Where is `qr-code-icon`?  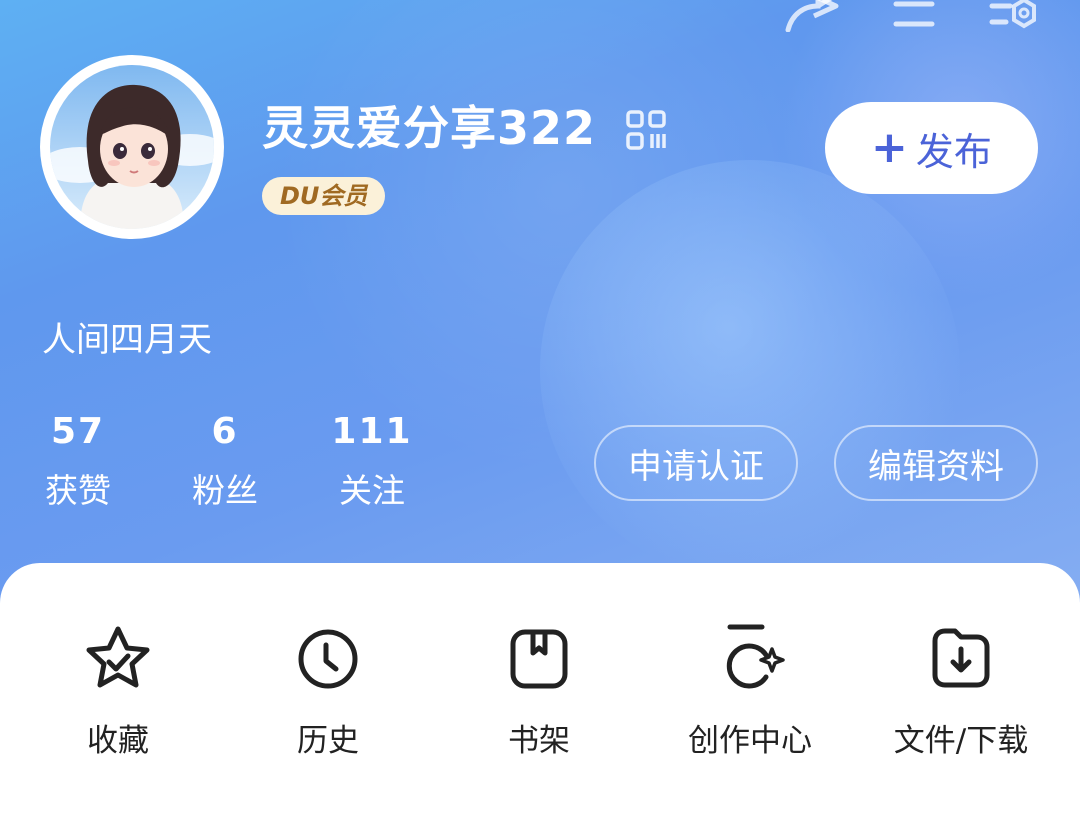 qr-code-icon is located at coordinates (646, 132).